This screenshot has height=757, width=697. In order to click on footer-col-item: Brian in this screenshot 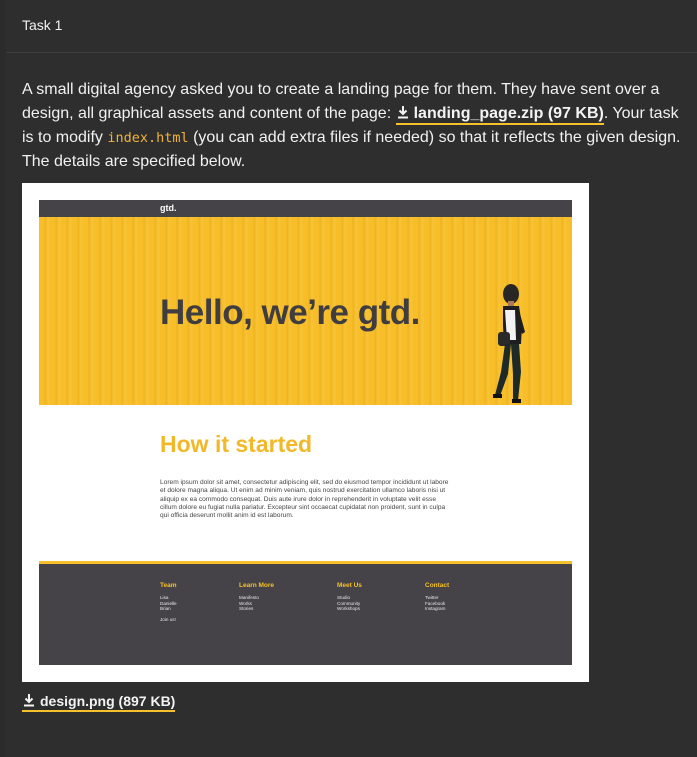, I will do `click(165, 609)`.